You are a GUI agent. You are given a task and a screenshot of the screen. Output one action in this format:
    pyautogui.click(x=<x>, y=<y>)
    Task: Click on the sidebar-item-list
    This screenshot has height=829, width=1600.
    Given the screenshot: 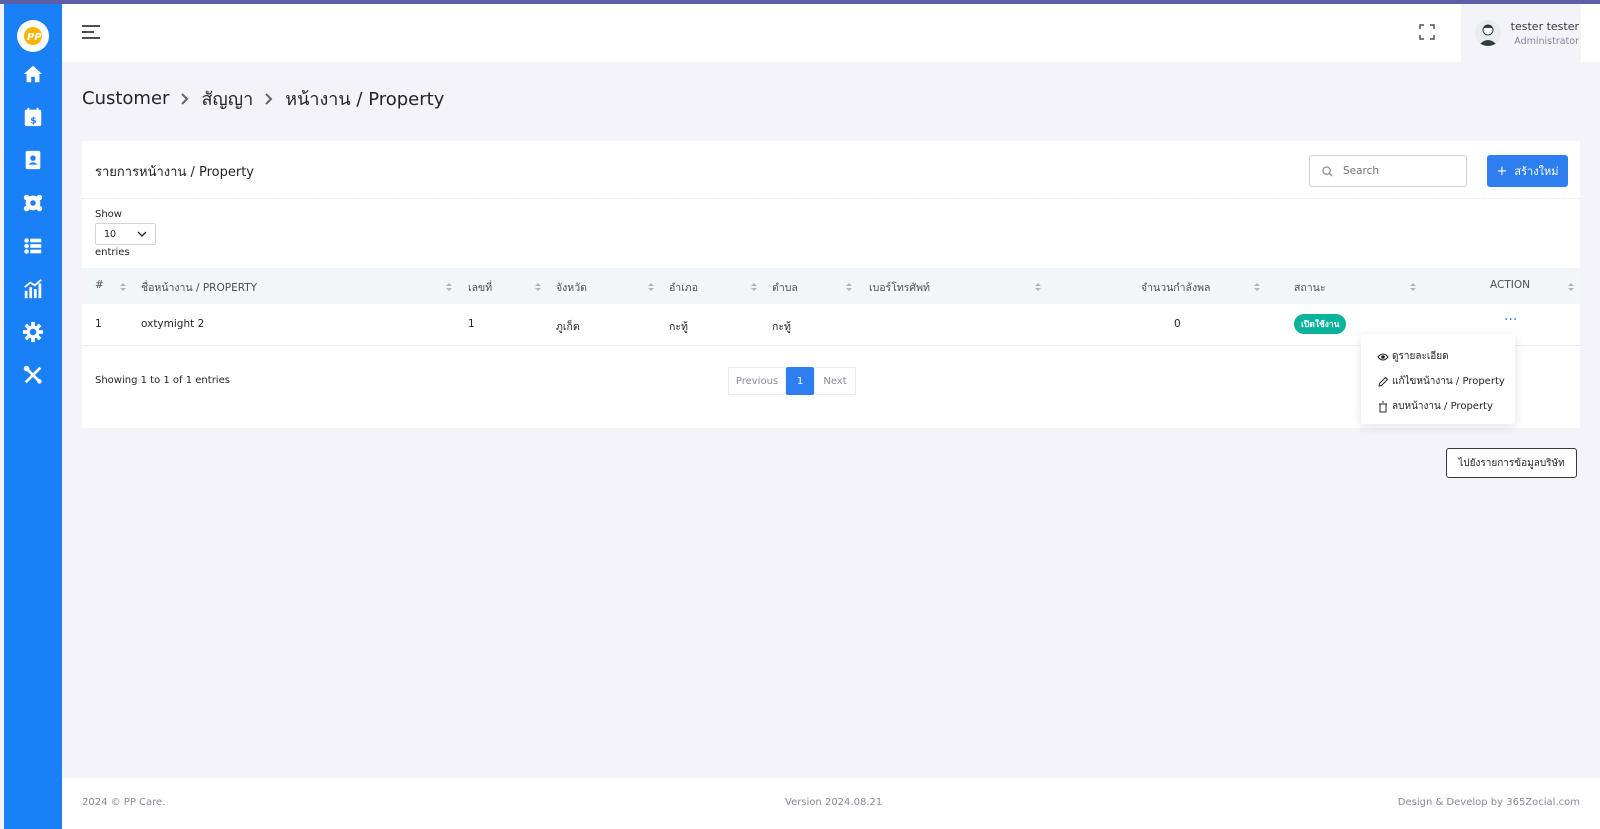 What is the action you would take?
    pyautogui.click(x=33, y=245)
    